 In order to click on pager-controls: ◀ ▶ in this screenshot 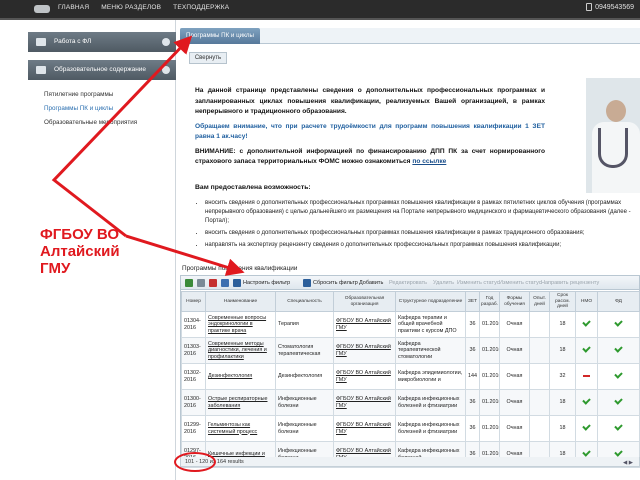, I will do `click(628, 463)`.